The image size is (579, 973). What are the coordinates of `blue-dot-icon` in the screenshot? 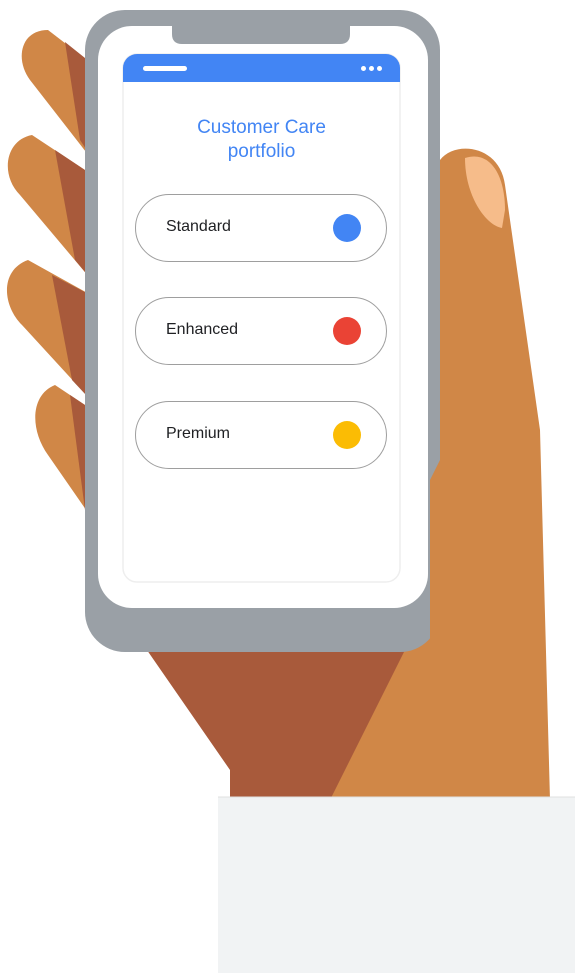 It's located at (347, 228).